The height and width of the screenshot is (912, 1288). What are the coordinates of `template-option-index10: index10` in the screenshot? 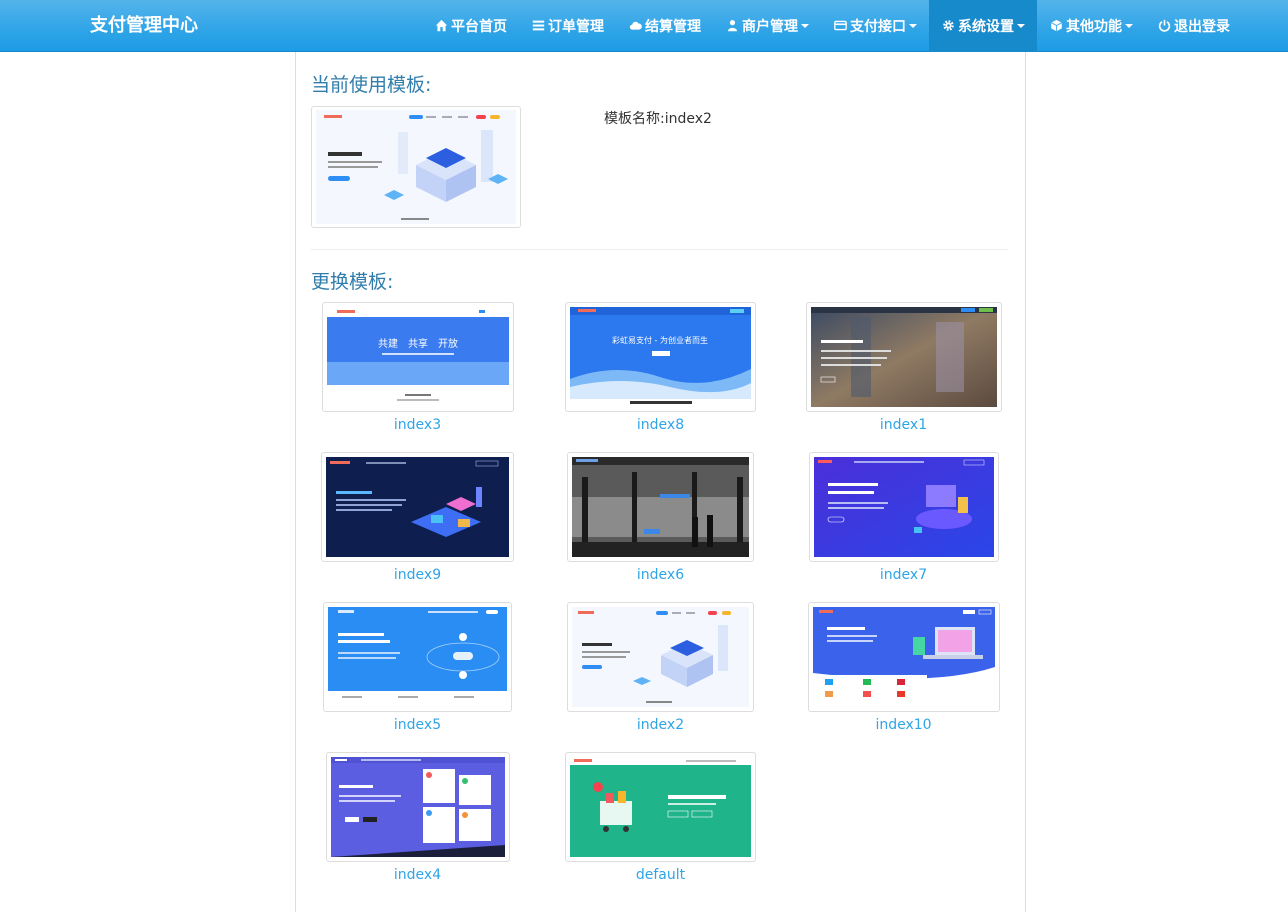 It's located at (903, 677).